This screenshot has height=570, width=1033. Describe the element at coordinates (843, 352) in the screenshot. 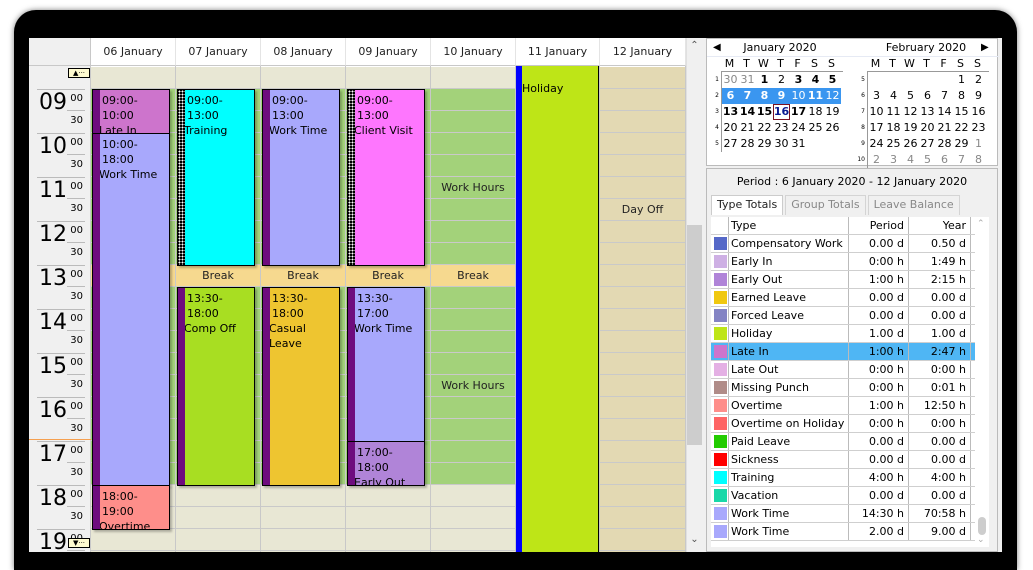

I see `table-row: Late In 1:00 h 2:47 h` at that location.